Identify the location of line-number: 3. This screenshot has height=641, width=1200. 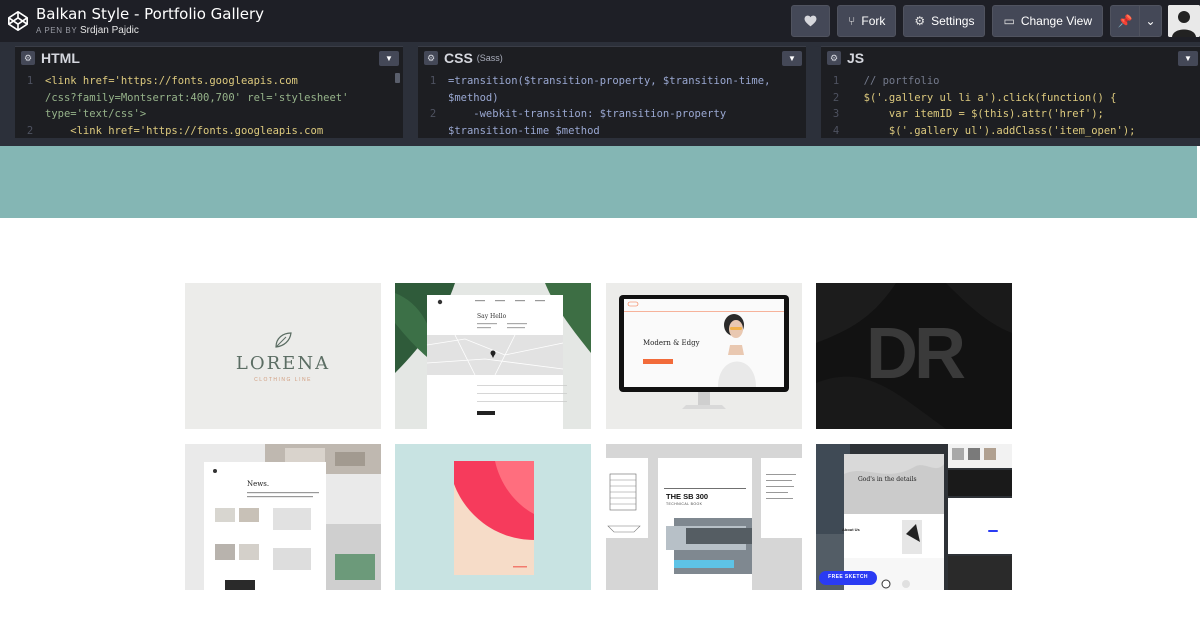
(836, 114).